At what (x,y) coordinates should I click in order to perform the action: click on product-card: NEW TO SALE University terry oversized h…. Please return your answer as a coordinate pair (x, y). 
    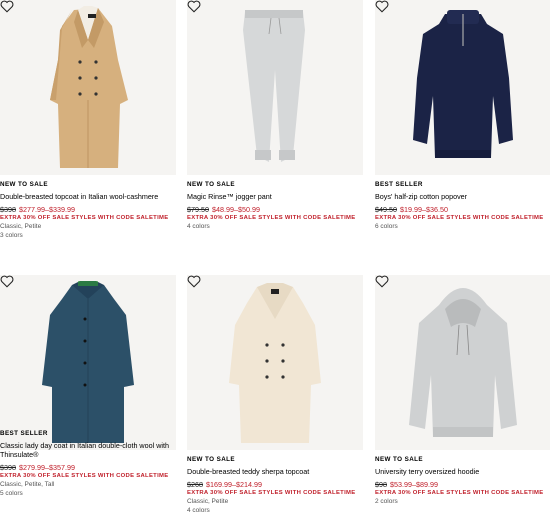
    Looking at the image, I should click on (462, 390).